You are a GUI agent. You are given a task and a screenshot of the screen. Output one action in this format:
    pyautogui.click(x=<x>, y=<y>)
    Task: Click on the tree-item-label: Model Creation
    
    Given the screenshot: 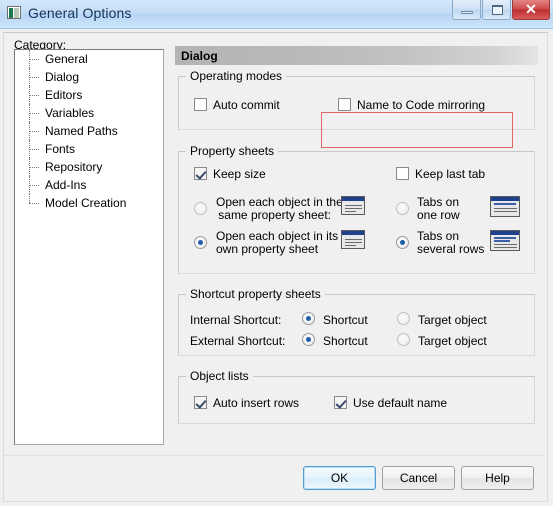 What is the action you would take?
    pyautogui.click(x=86, y=203)
    